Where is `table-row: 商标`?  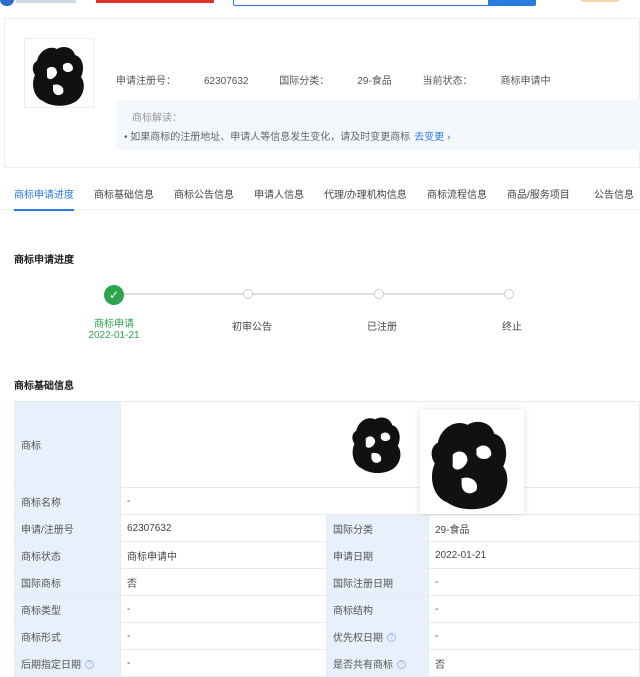
table-row: 商标 is located at coordinates (327, 444).